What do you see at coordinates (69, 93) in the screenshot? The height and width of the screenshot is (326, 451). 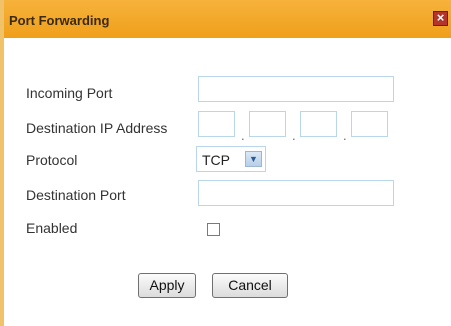 I see `incoming-port-label: Incoming Port` at bounding box center [69, 93].